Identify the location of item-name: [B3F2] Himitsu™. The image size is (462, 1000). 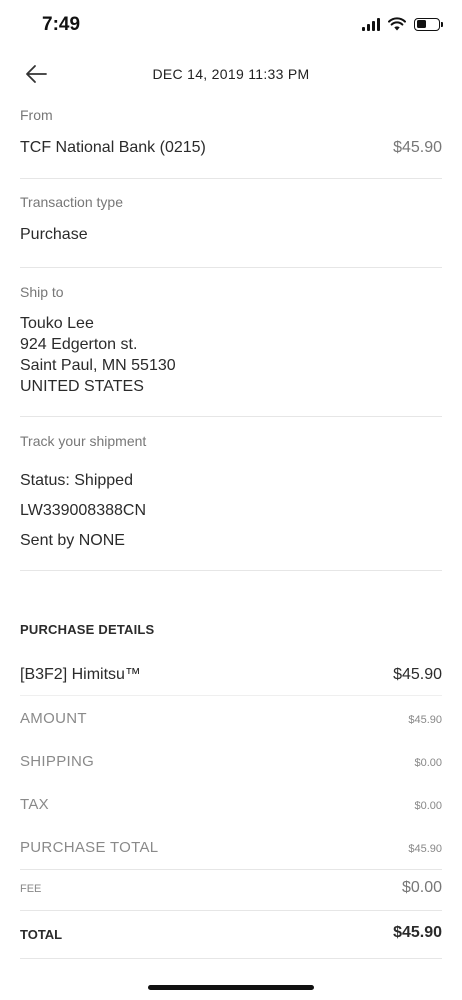
(80, 674).